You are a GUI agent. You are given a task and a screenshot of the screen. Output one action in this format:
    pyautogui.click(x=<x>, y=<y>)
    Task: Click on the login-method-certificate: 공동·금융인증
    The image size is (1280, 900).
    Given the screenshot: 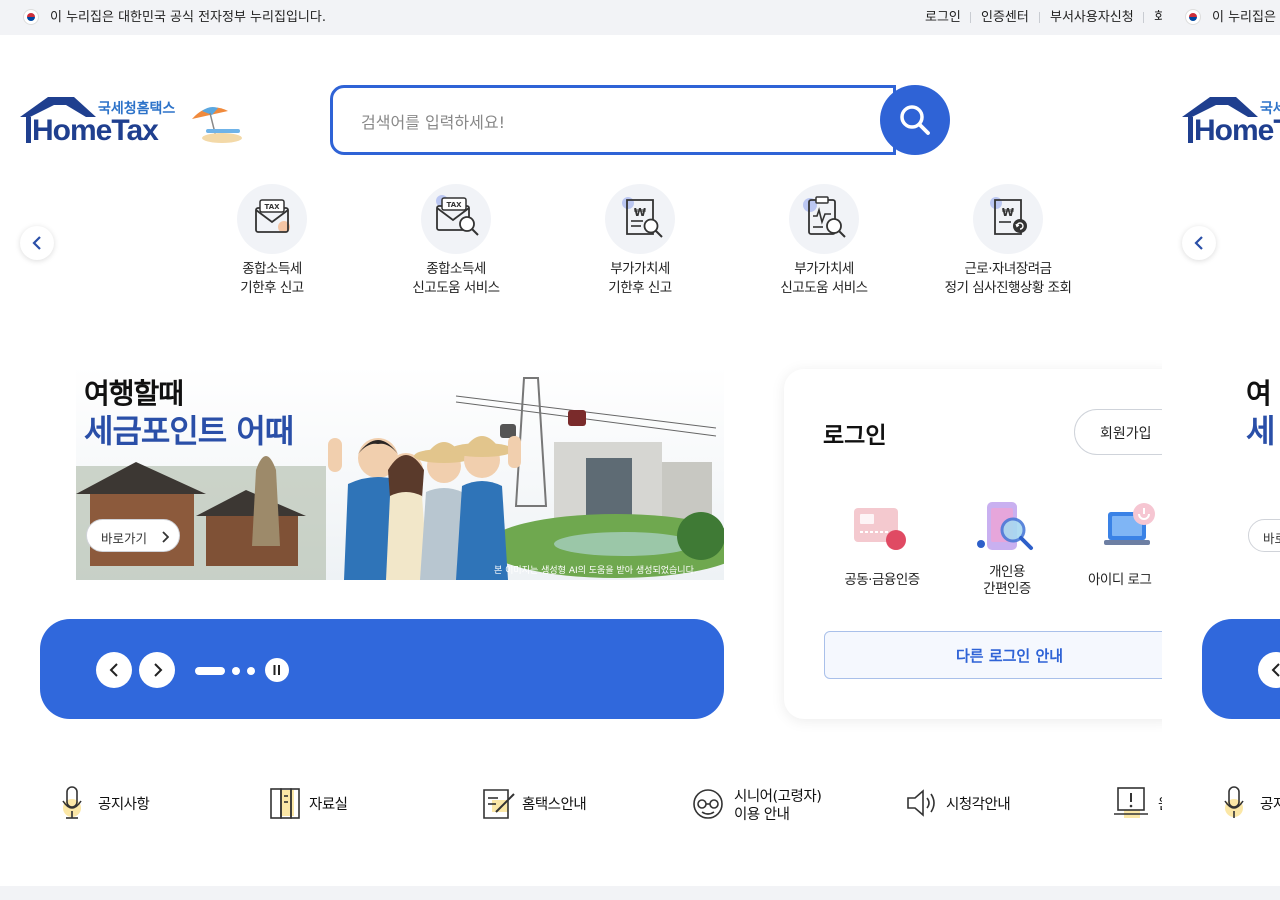 What is the action you would take?
    pyautogui.click(x=882, y=550)
    